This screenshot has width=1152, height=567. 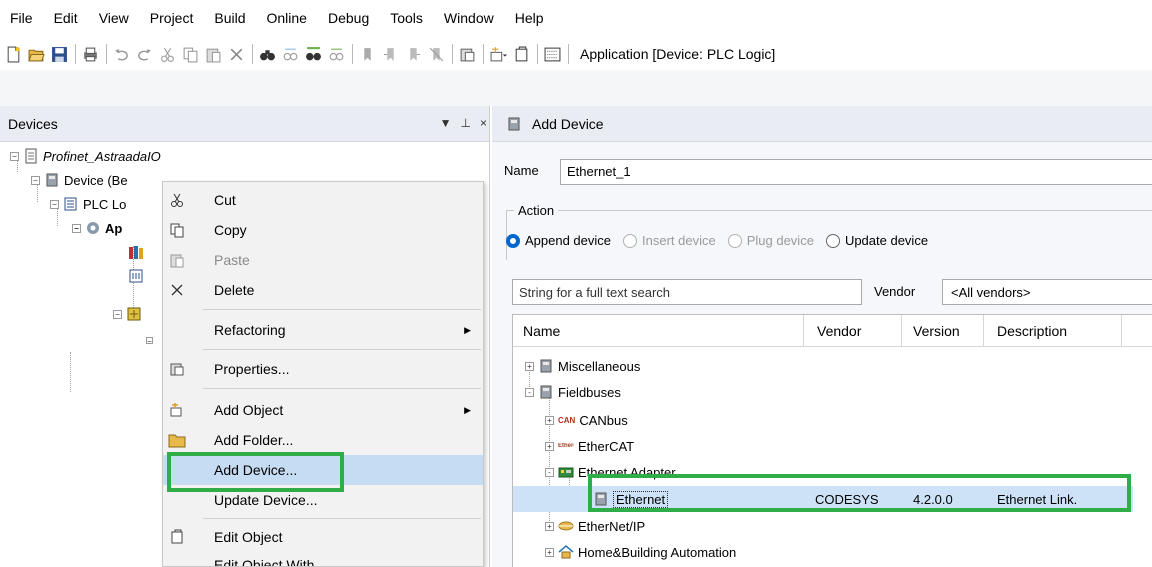 I want to click on menu-file: File, so click(x=21, y=18).